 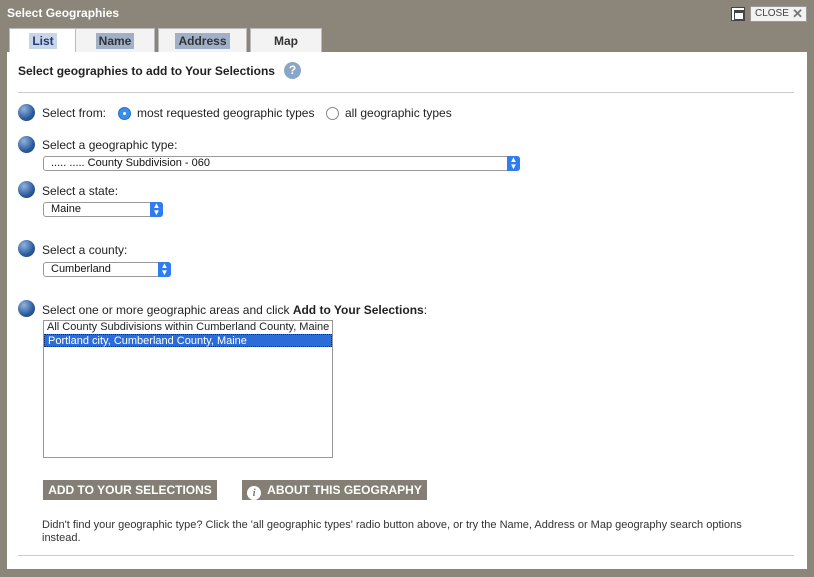 What do you see at coordinates (772, 13) in the screenshot?
I see `close-label: CLOSE` at bounding box center [772, 13].